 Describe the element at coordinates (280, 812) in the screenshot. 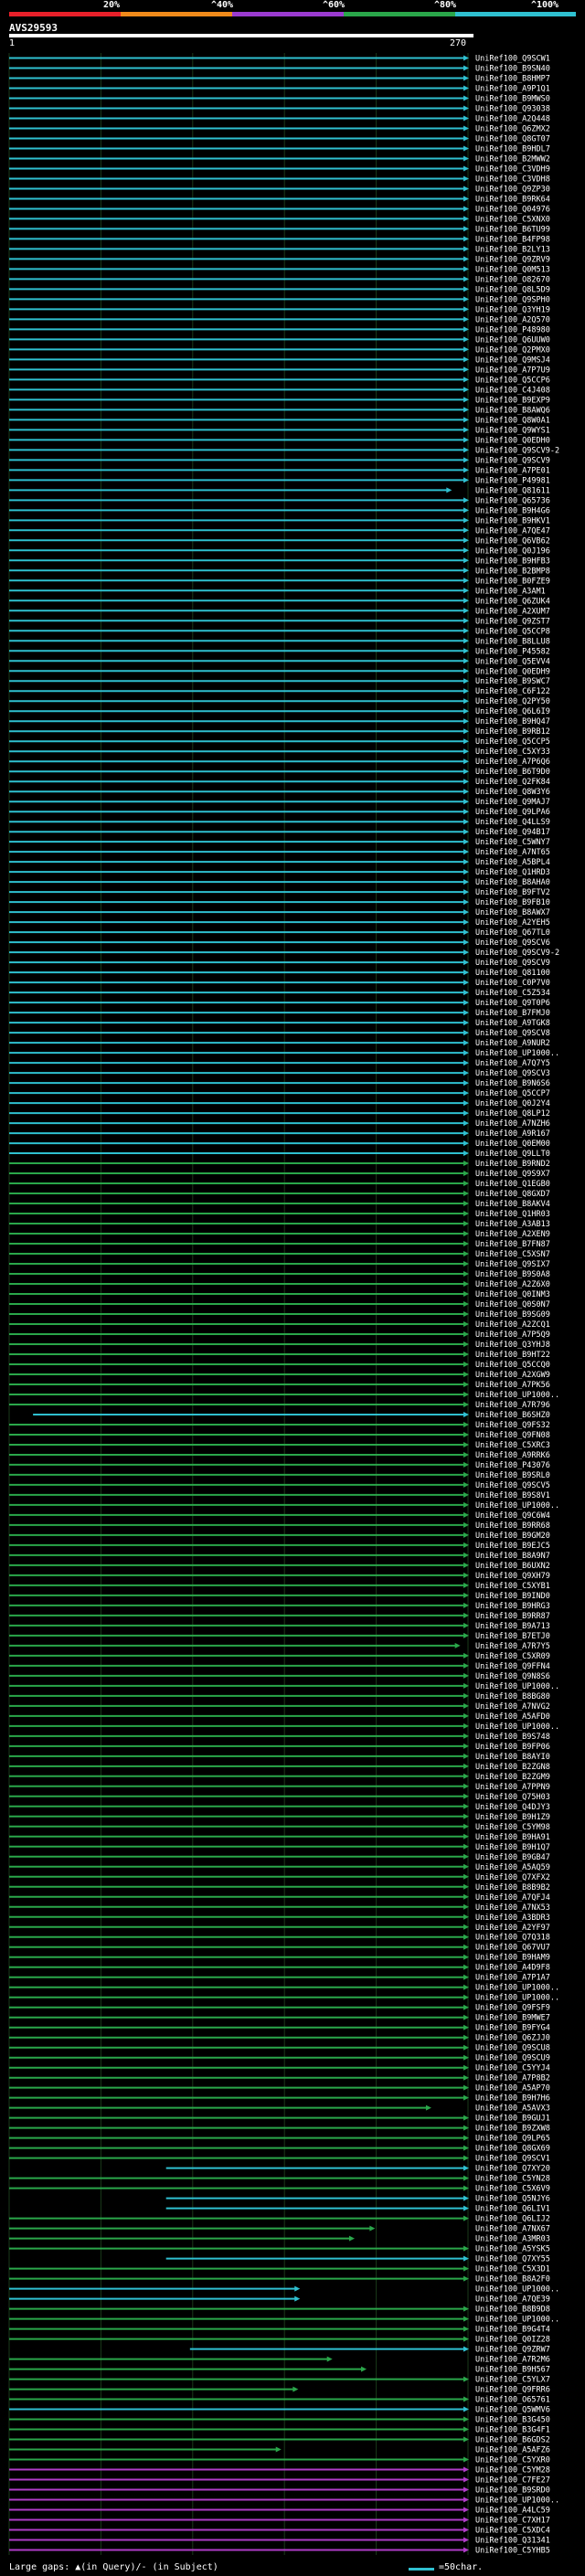

I see `hit-row: UniRef100_Q9LPA6` at that location.